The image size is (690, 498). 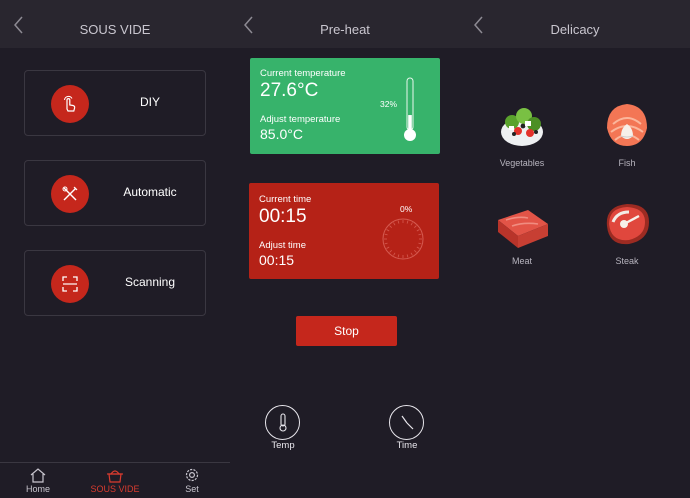 I want to click on menu-item-scanning: Scanning, so click(x=115, y=283).